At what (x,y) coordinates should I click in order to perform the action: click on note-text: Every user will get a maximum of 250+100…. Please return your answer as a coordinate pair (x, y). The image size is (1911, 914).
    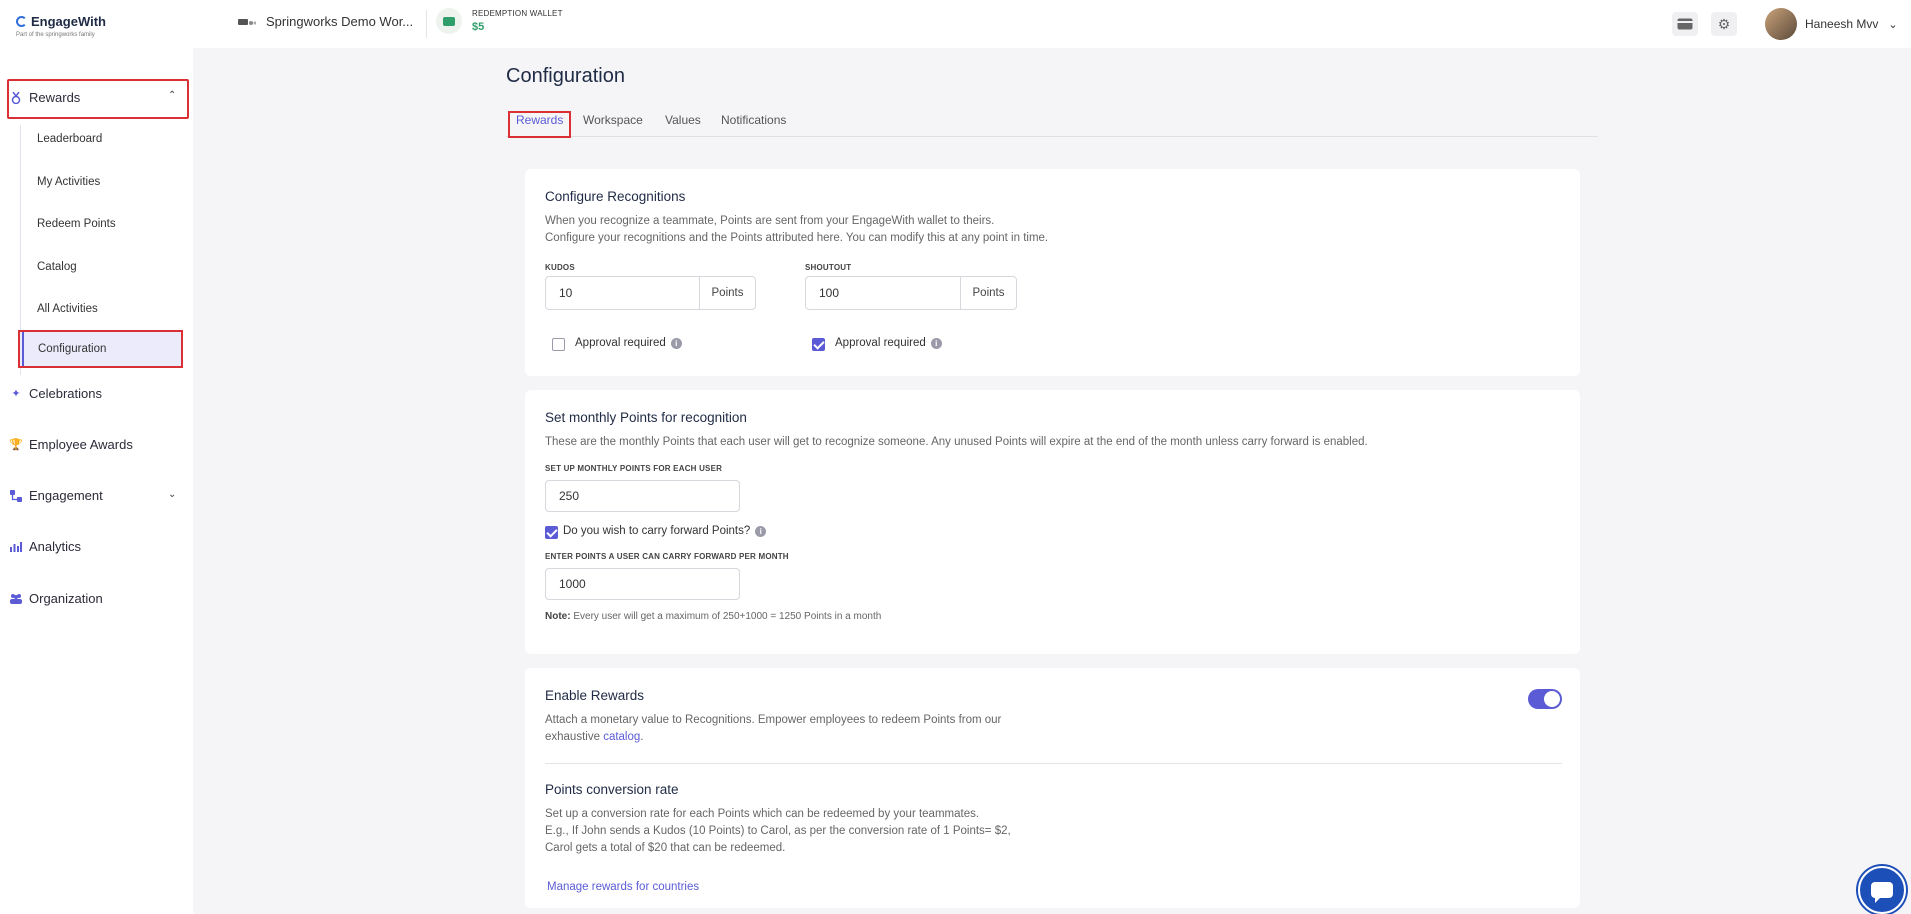
    Looking at the image, I should click on (727, 616).